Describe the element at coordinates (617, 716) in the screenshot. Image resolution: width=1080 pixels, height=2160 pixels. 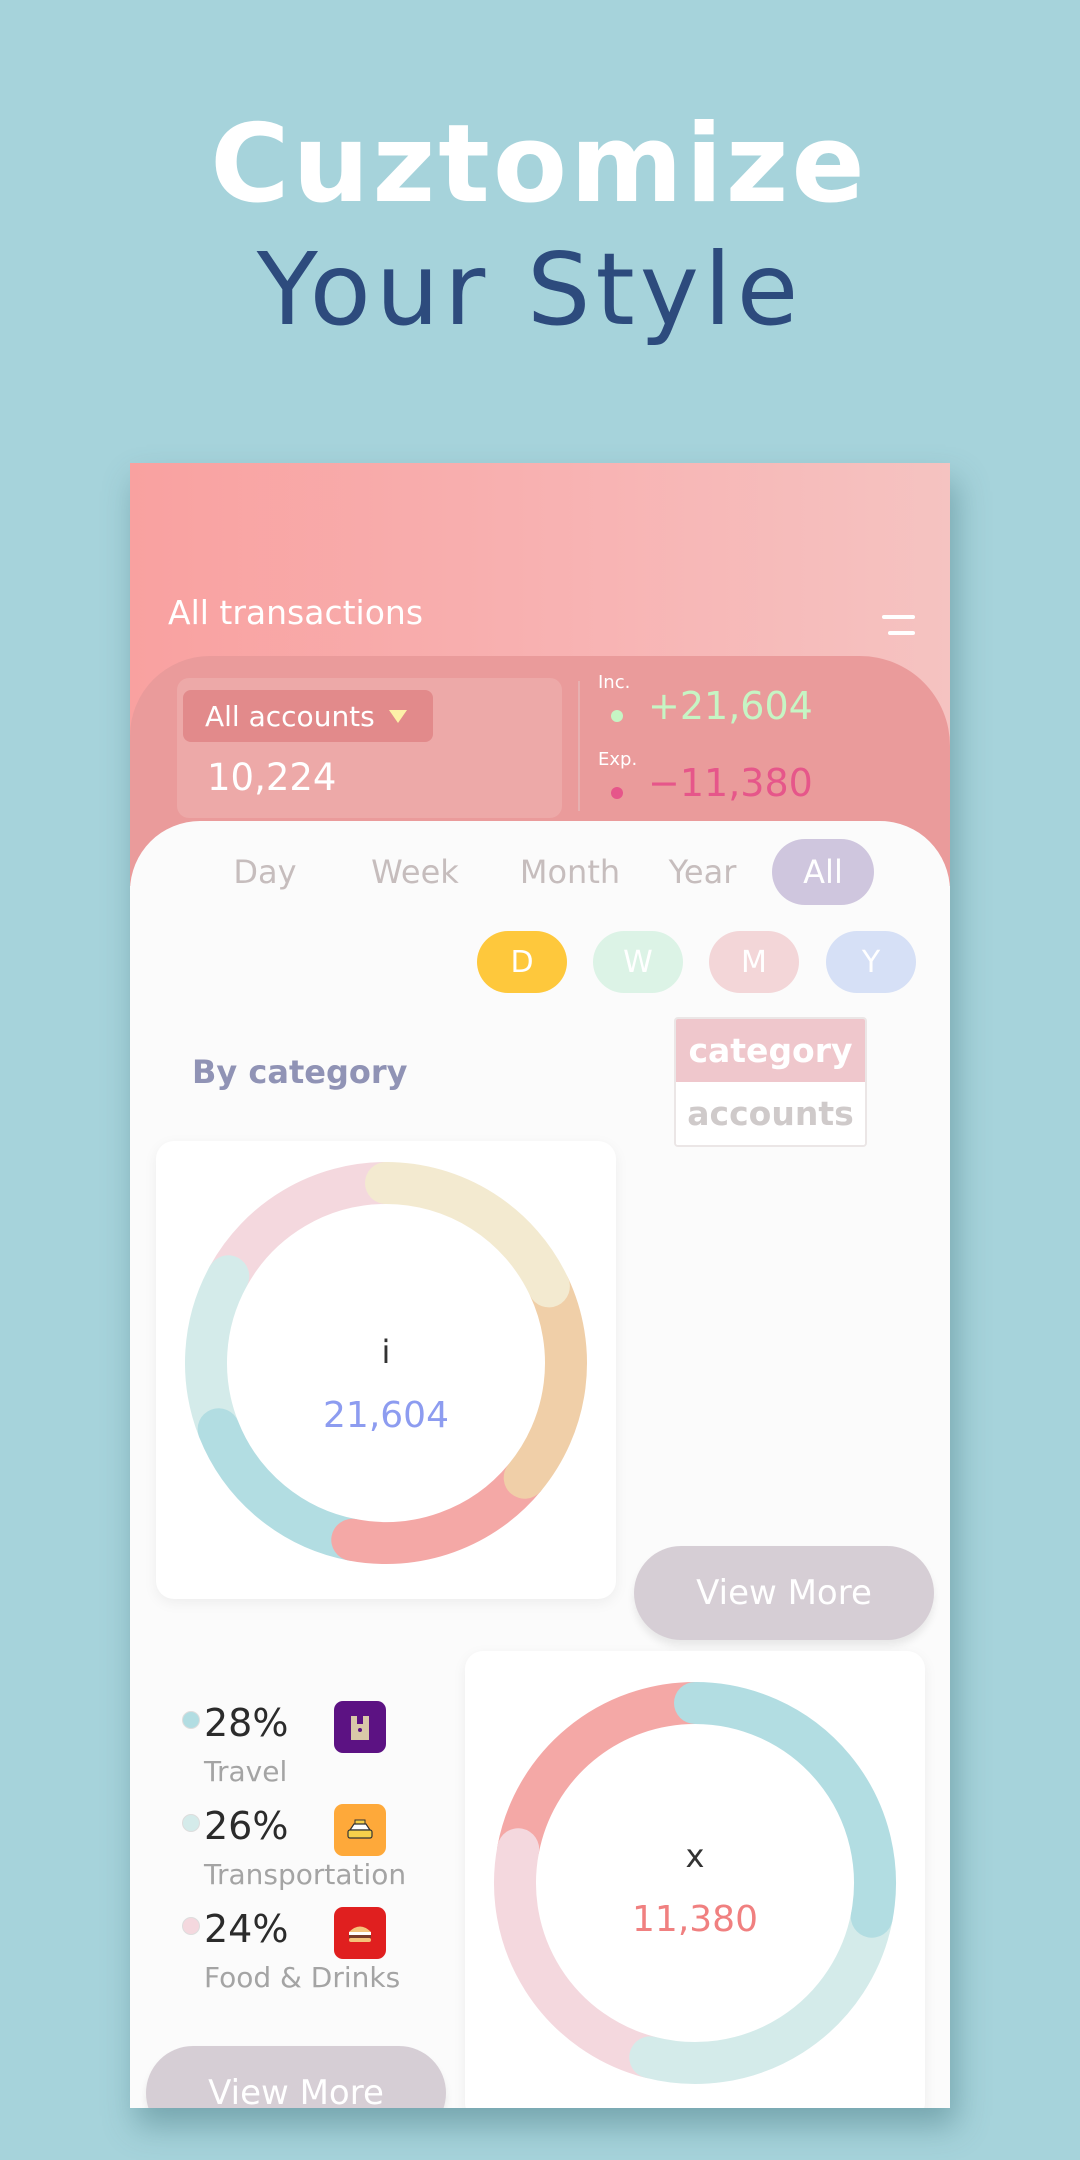
I see `income-dot-icon` at that location.